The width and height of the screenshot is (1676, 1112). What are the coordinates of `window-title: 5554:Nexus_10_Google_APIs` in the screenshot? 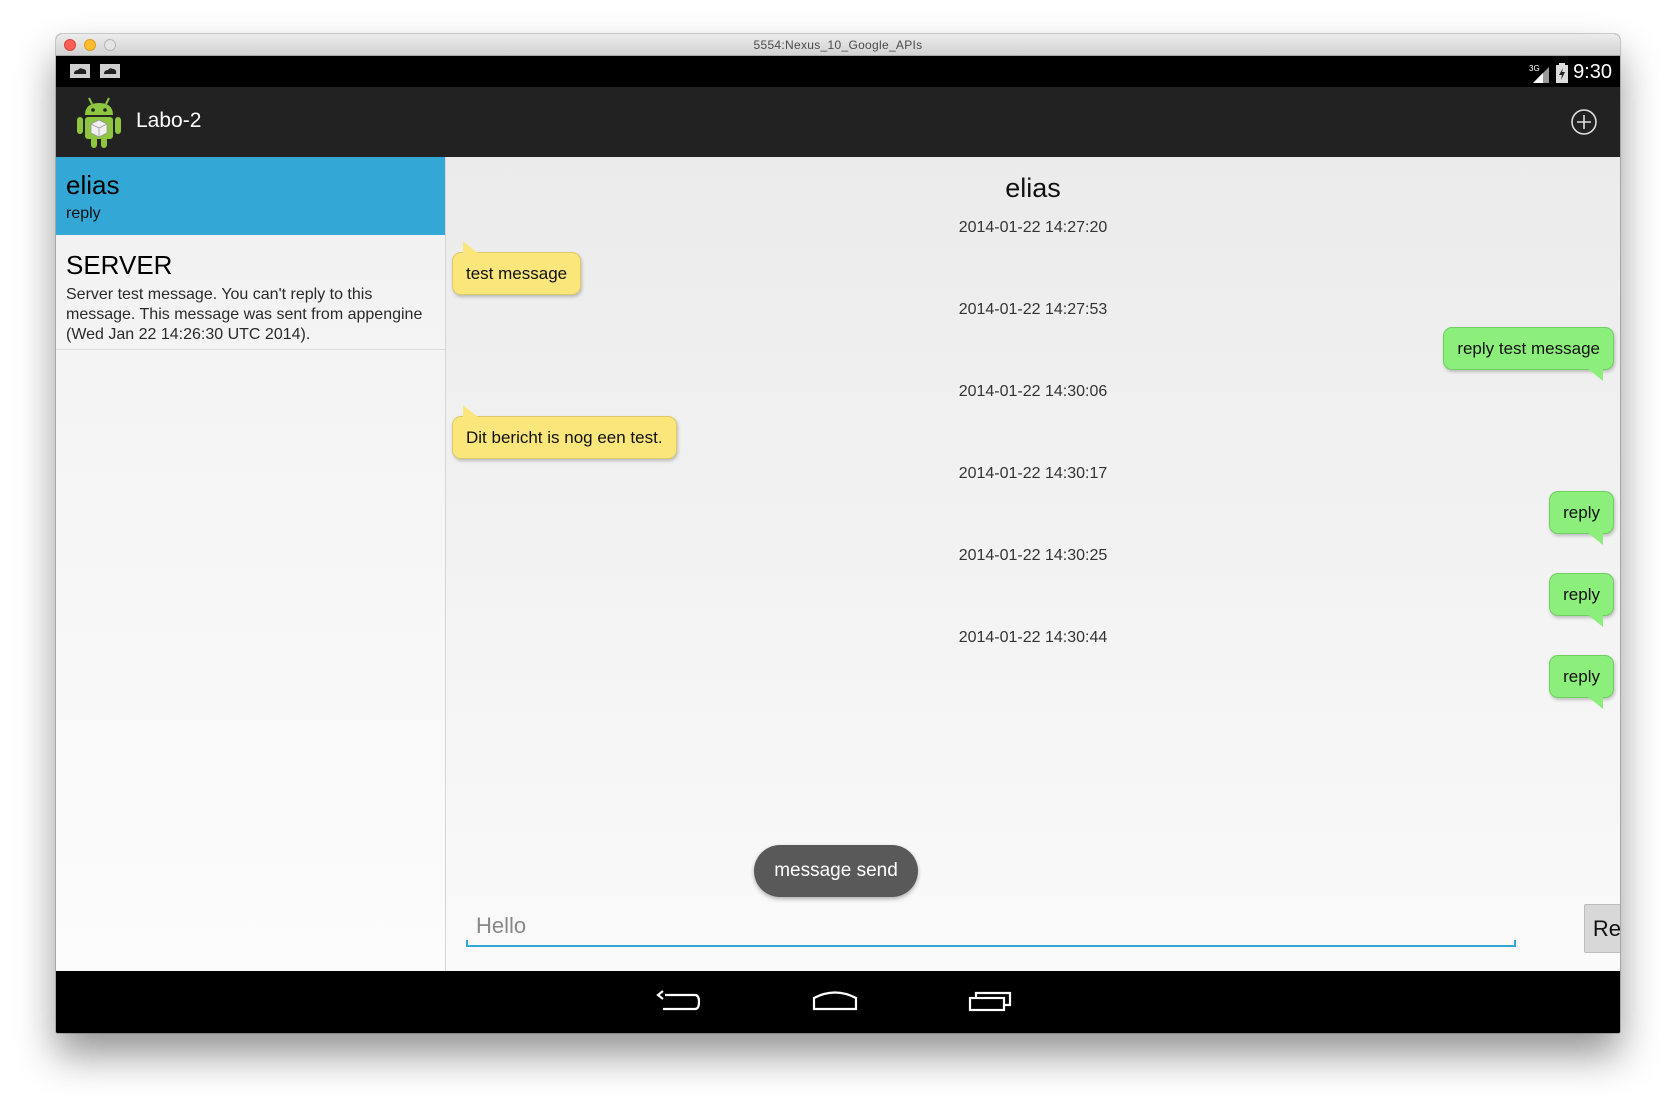 It's located at (838, 45).